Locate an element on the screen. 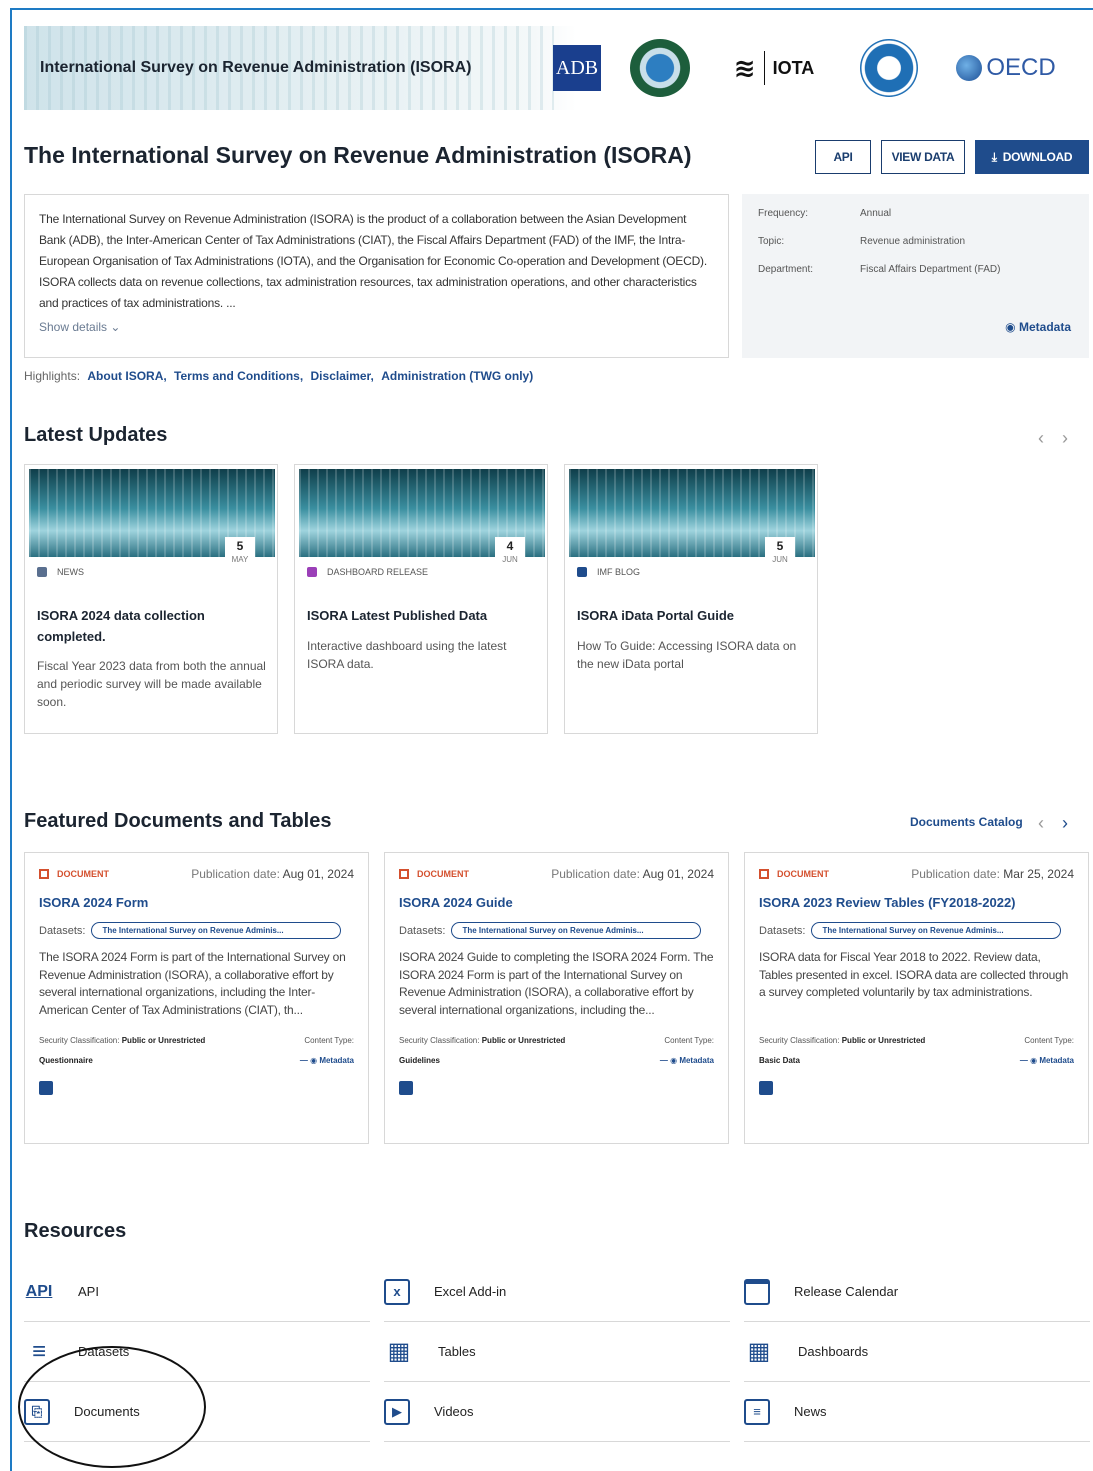 The height and width of the screenshot is (1471, 1093). resource-release-calendar: Release Calendar is located at coordinates (917, 1292).